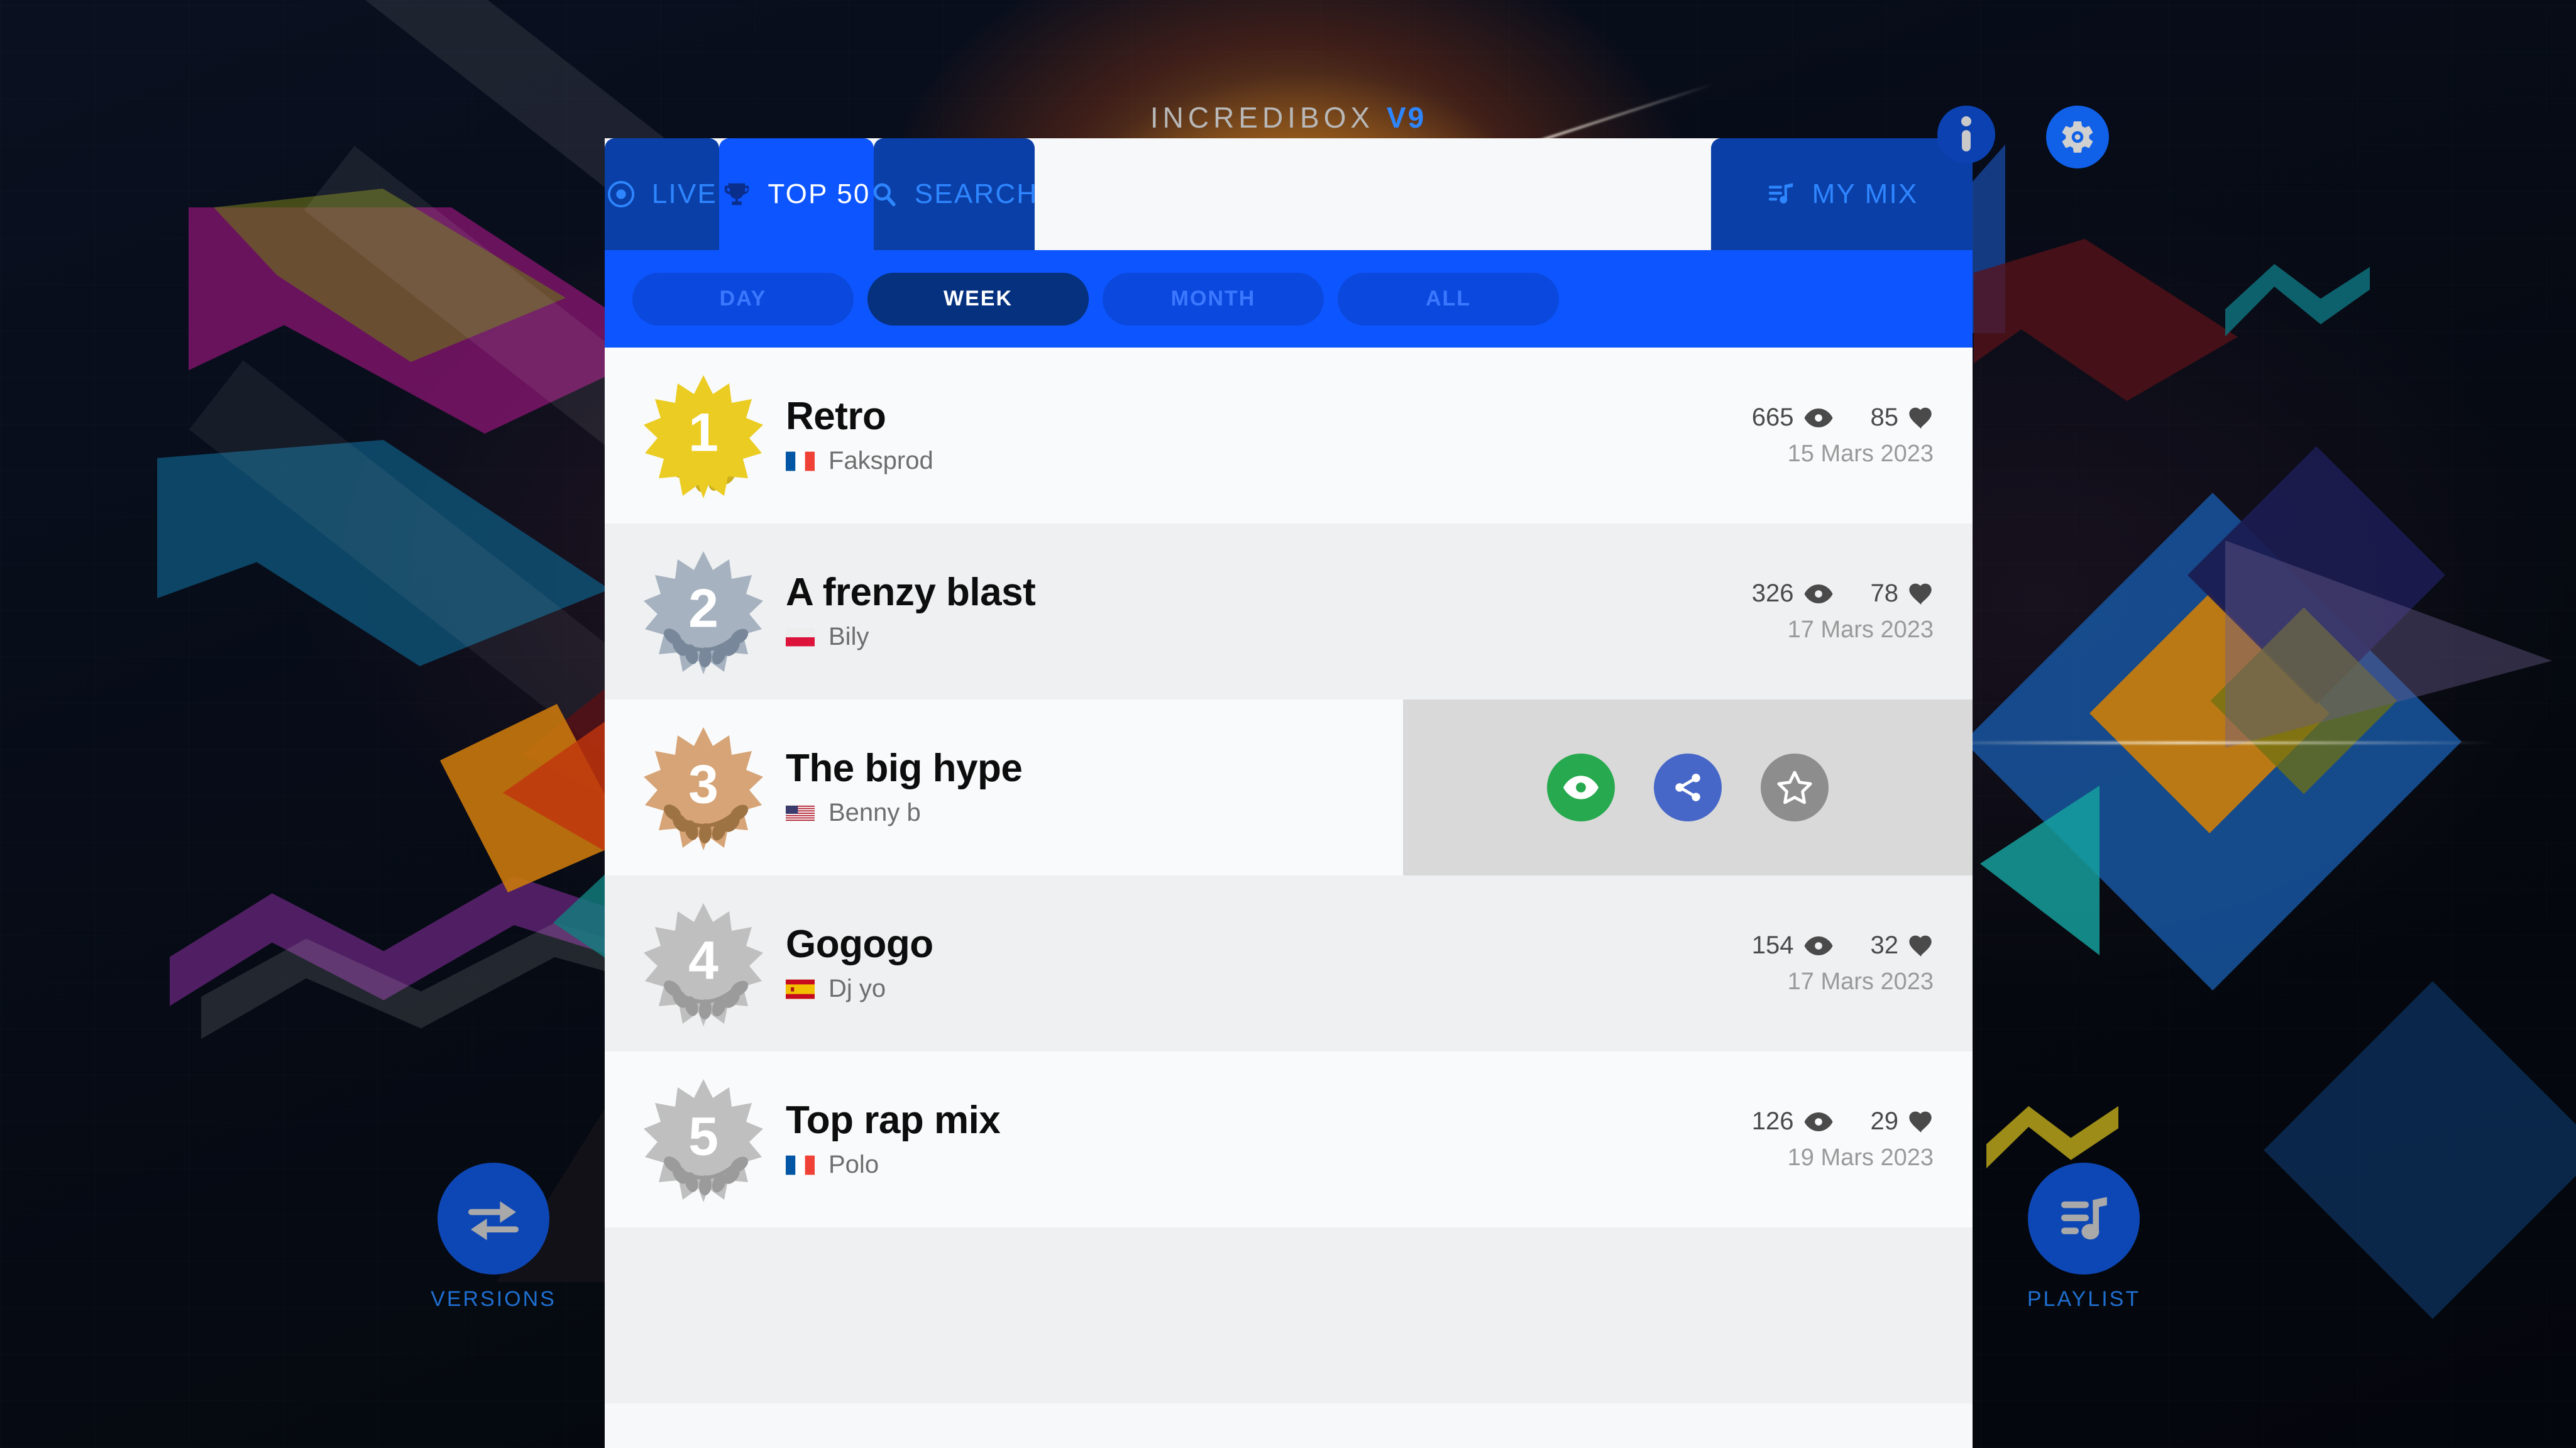  I want to click on track-byline: Polo, so click(1269, 1165).